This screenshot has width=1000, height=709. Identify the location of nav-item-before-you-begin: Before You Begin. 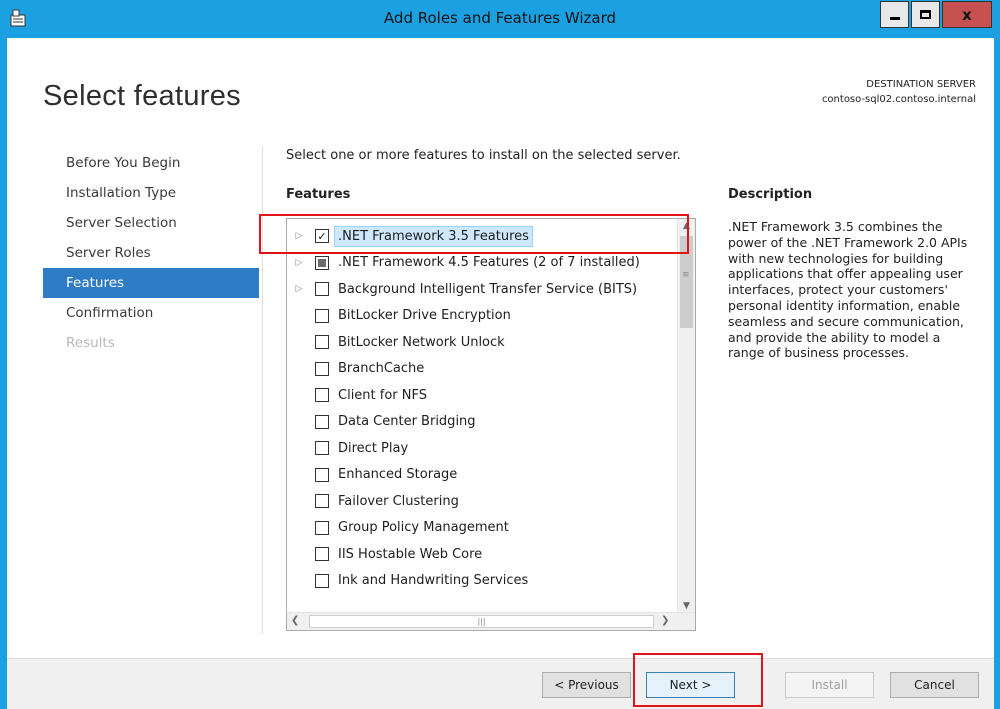
(151, 163).